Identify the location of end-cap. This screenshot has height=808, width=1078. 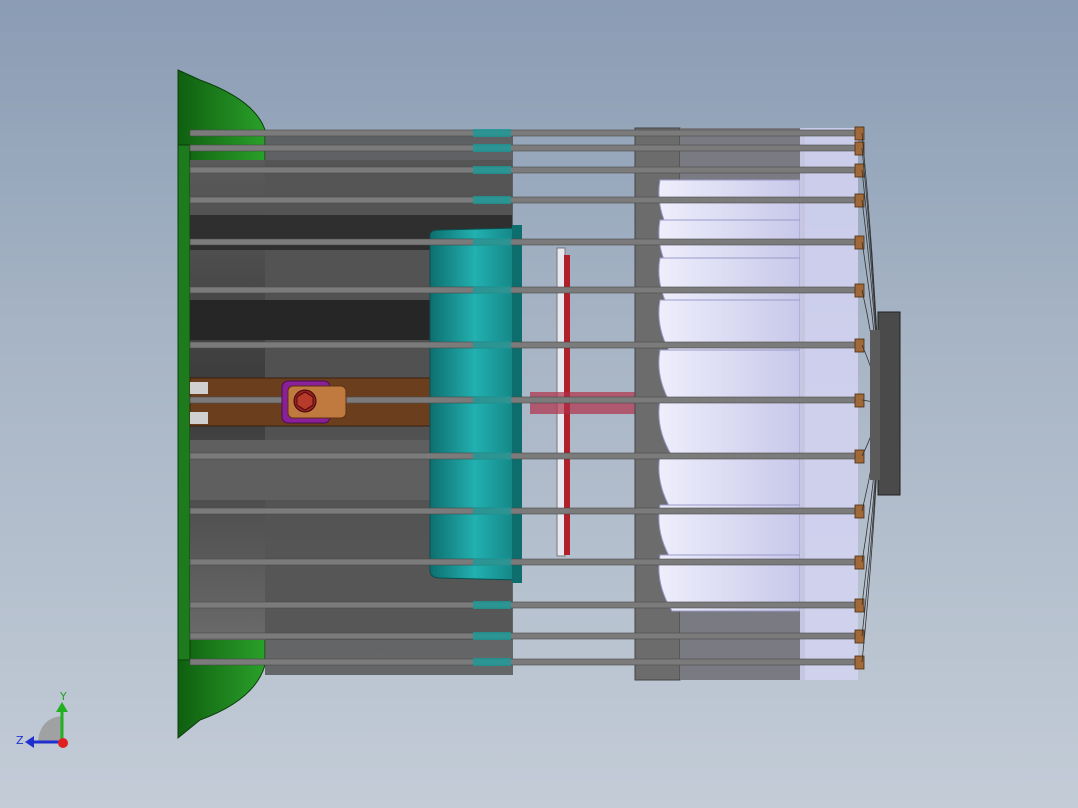
(885, 403).